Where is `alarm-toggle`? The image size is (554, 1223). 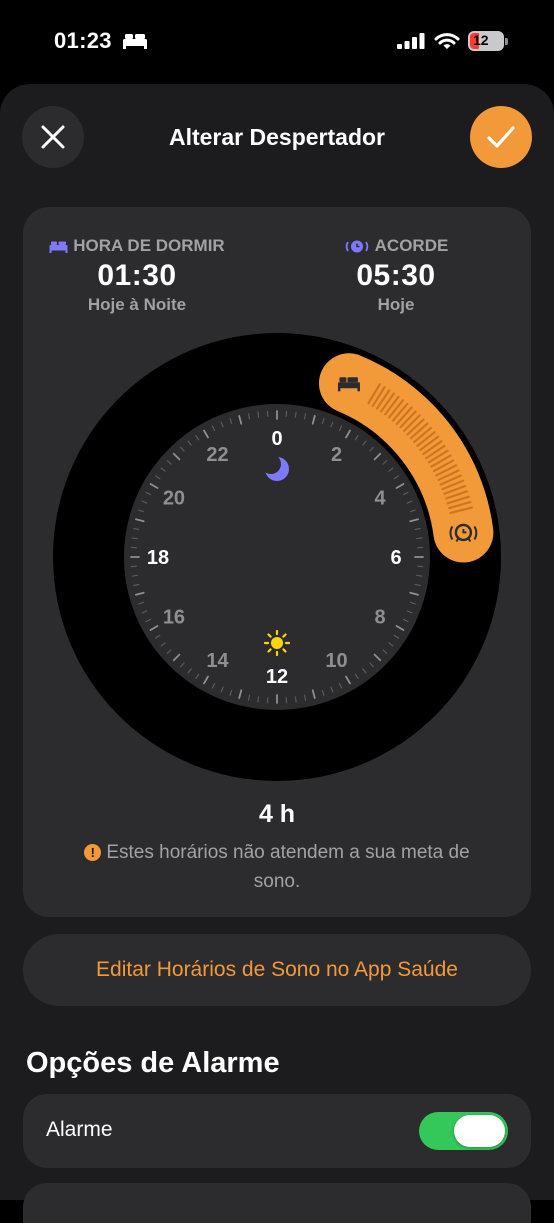
alarm-toggle is located at coordinates (463, 1131).